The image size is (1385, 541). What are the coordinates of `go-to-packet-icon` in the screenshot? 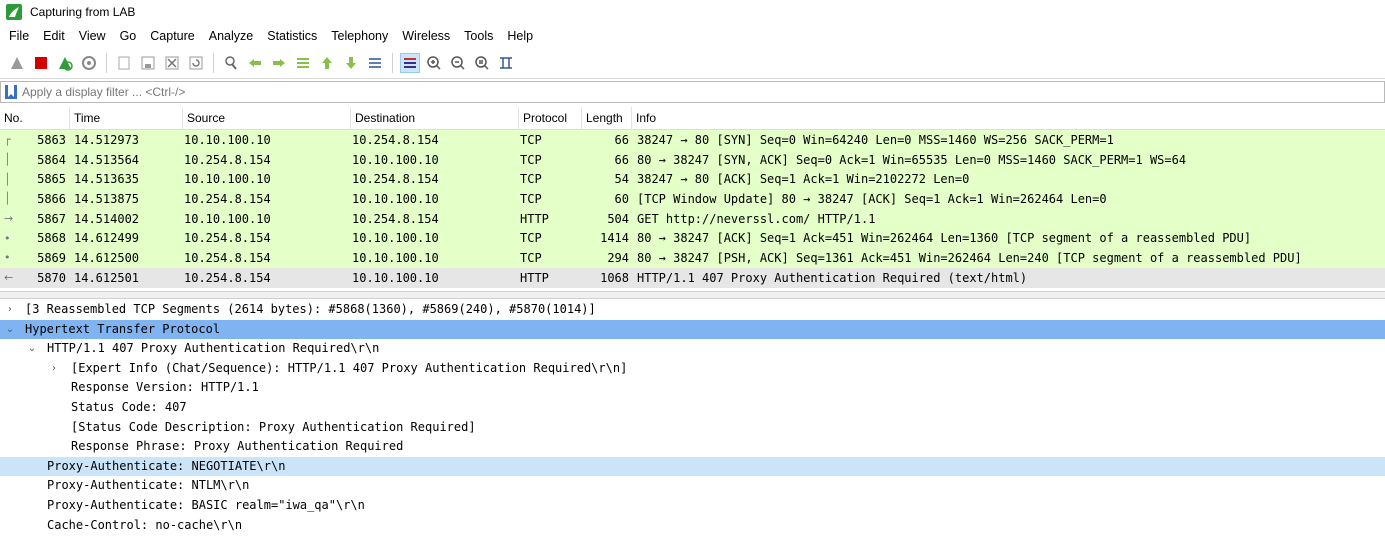 It's located at (303, 63).